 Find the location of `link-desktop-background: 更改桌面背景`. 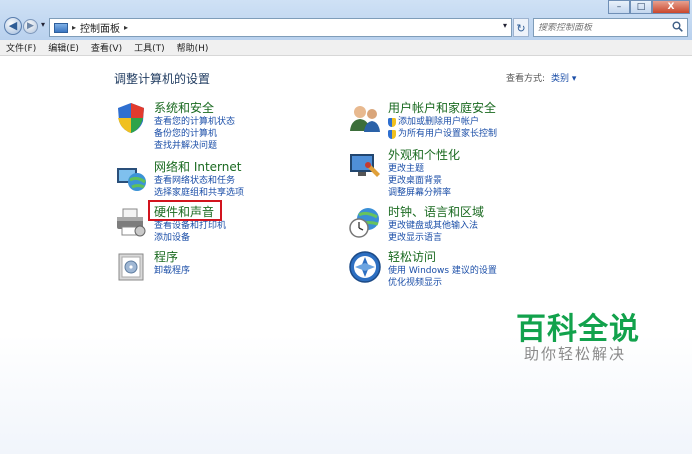

link-desktop-background: 更改桌面背景 is located at coordinates (424, 181).